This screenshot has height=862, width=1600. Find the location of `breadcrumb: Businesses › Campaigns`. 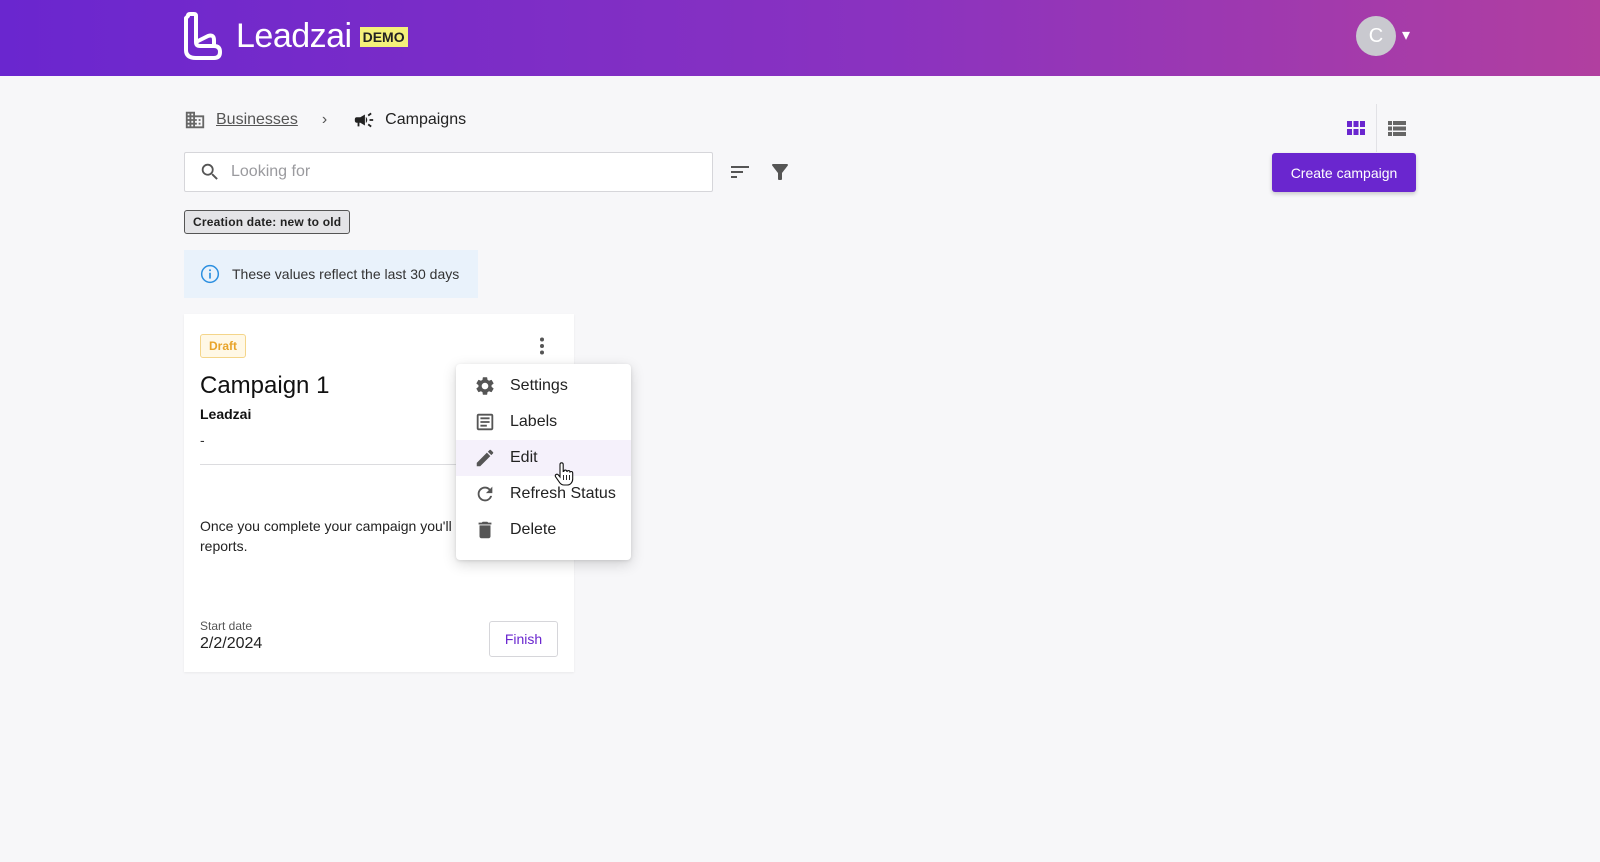

breadcrumb: Businesses › Campaigns is located at coordinates (325, 120).